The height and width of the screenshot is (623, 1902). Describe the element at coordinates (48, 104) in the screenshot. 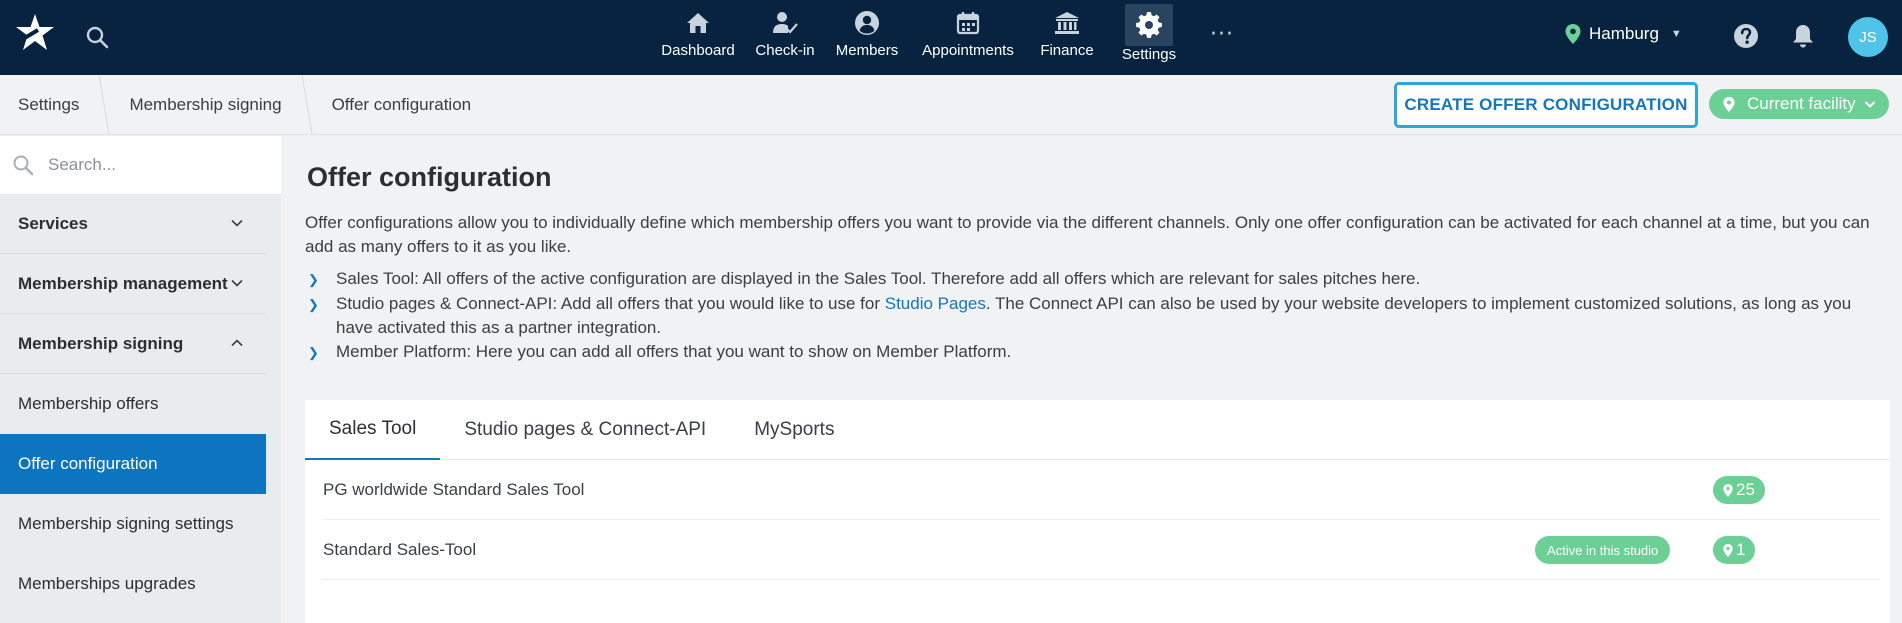

I see `breadcrumb-settings: Settings` at that location.